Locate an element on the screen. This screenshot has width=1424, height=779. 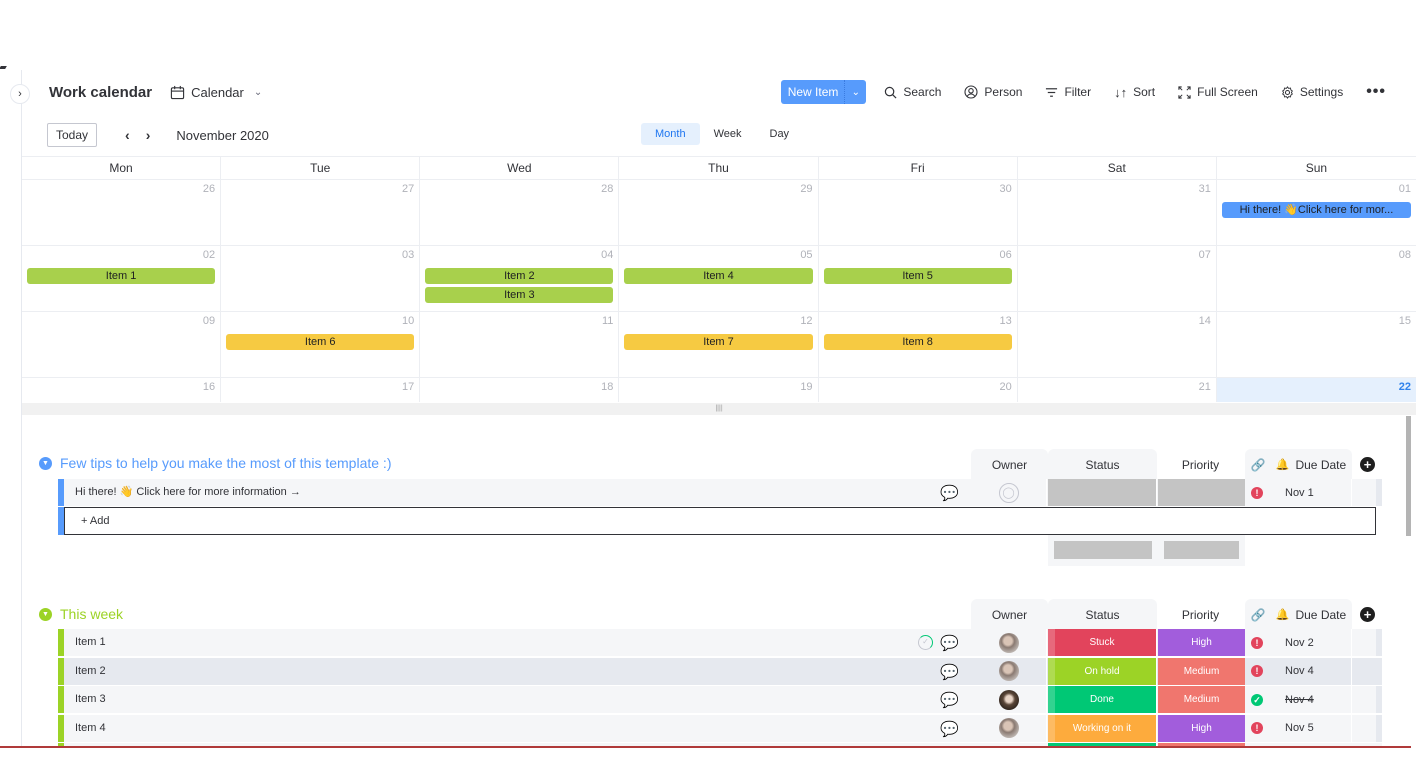
calendar-event: Item 2 is located at coordinates (519, 276).